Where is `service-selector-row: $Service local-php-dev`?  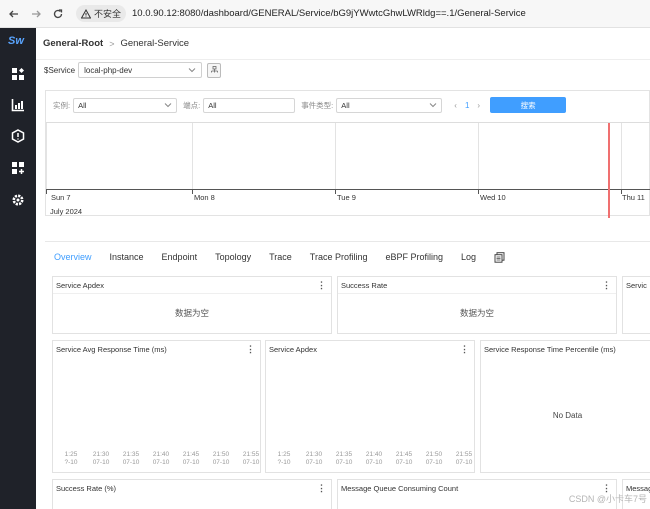 service-selector-row: $Service local-php-dev is located at coordinates (133, 70).